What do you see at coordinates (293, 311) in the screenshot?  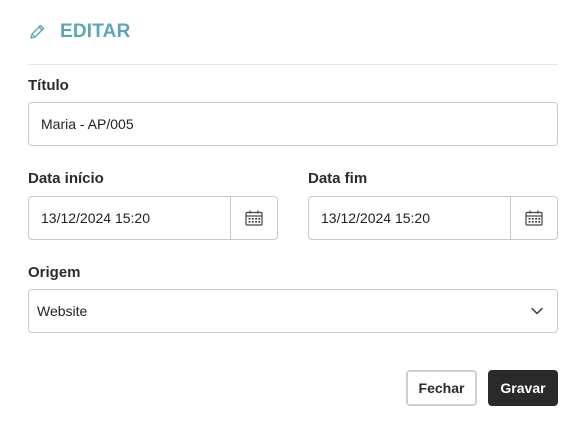 I see `origem-select: Website` at bounding box center [293, 311].